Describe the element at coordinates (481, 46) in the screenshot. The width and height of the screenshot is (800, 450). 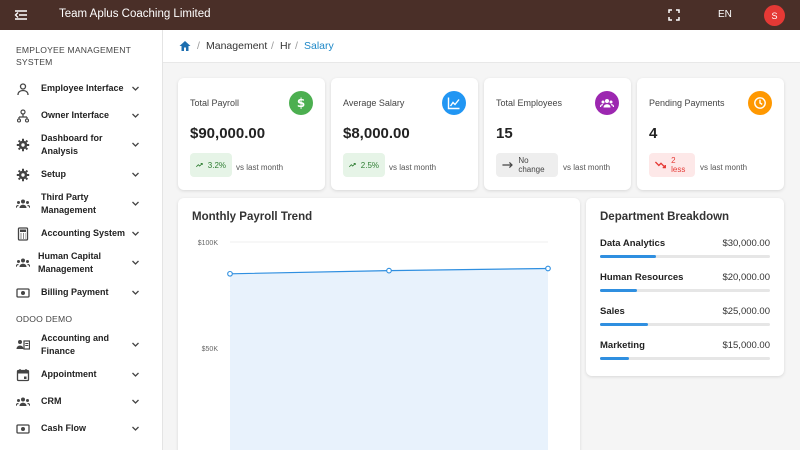
I see `breadcrumb: / Management / Hr / Salary` at that location.